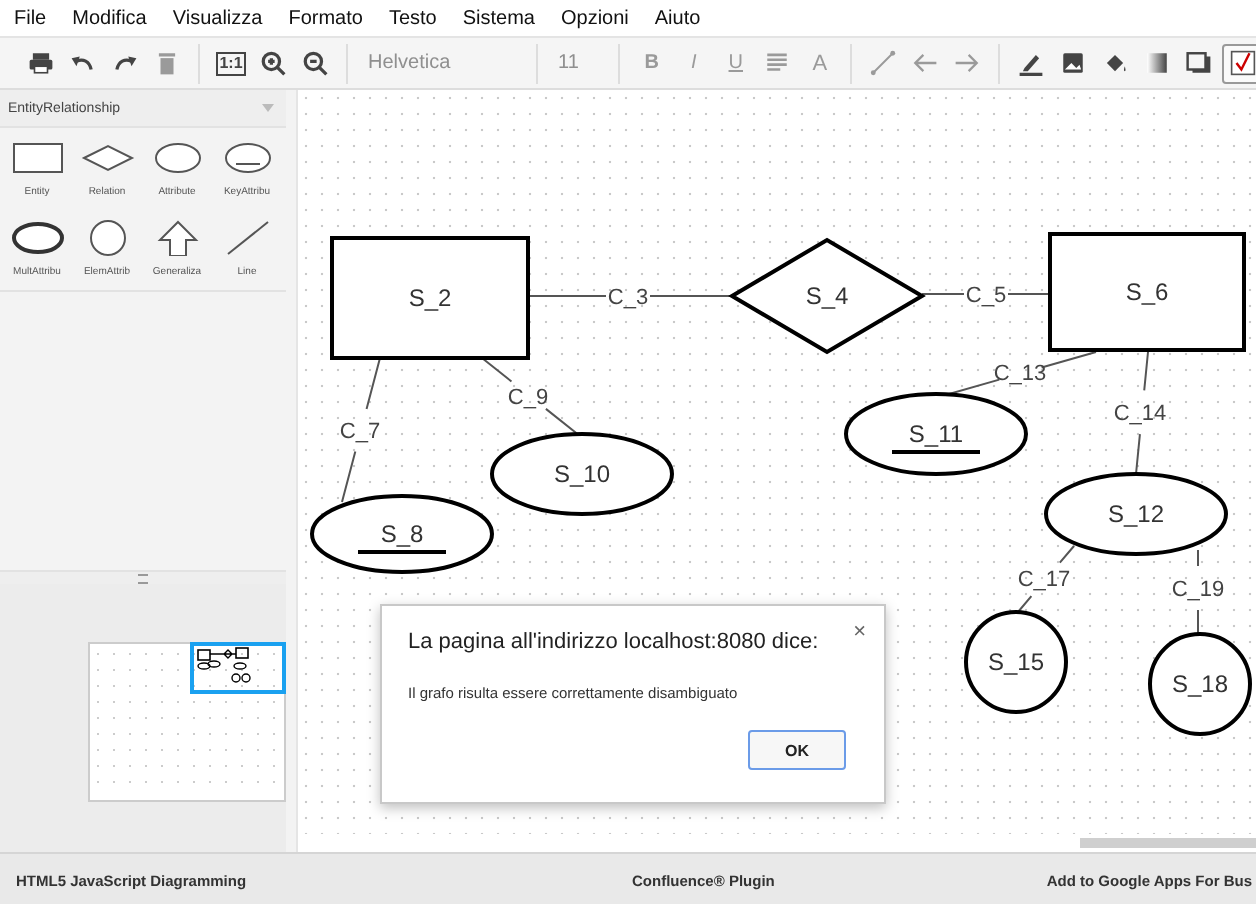 The height and width of the screenshot is (904, 1256). Describe the element at coordinates (797, 750) in the screenshot. I see `ok-button: OK` at that location.